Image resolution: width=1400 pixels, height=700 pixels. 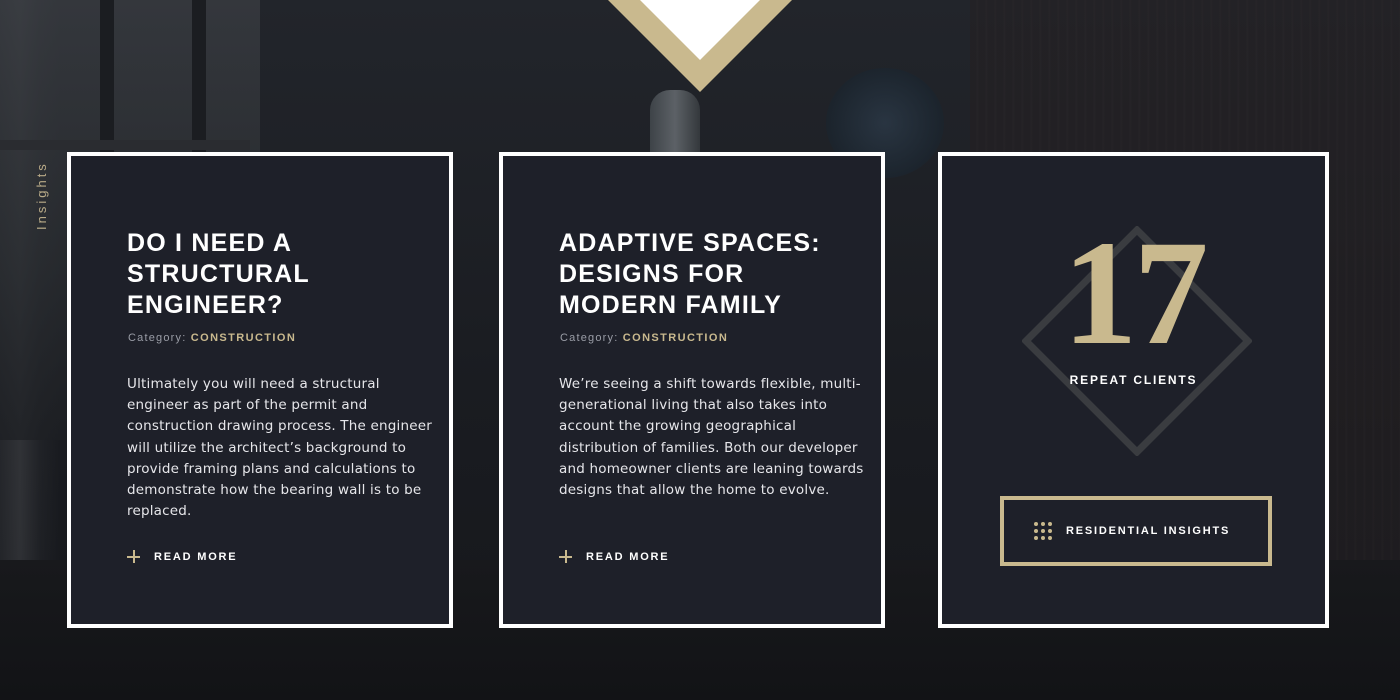 I want to click on residential-insights-button: RESIDENTIAL INSIGHTS, so click(x=1136, y=531).